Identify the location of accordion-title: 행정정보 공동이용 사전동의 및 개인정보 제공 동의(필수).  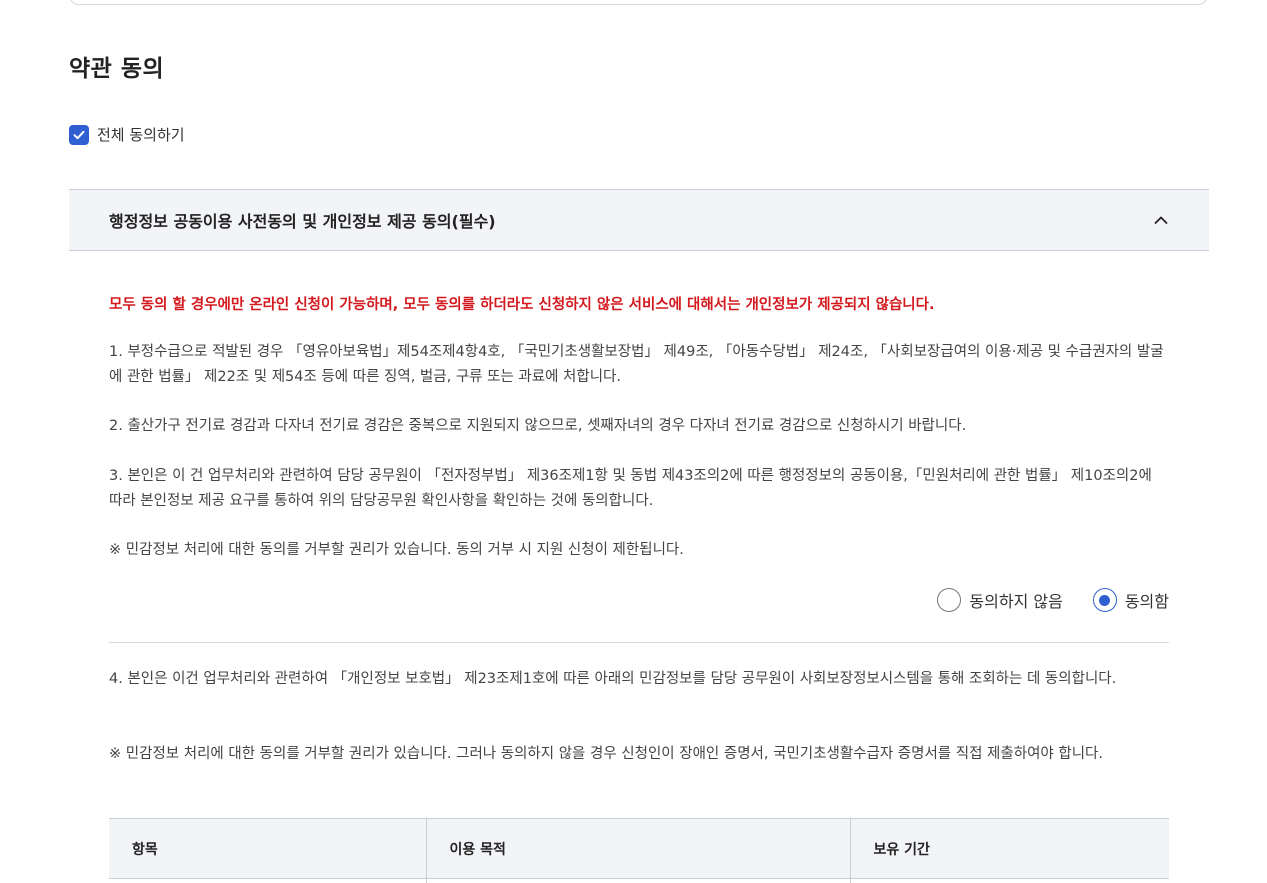
(302, 221).